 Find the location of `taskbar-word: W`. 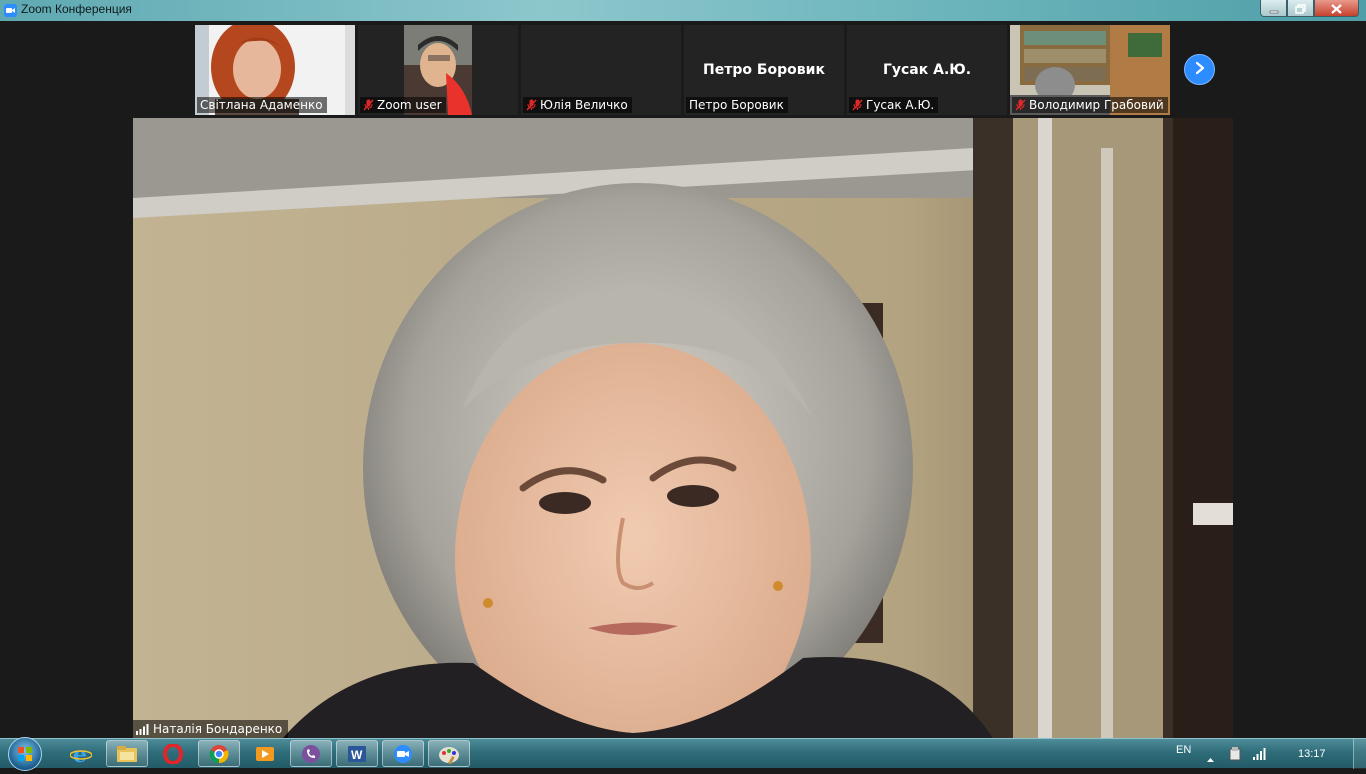

taskbar-word: W is located at coordinates (357, 753).